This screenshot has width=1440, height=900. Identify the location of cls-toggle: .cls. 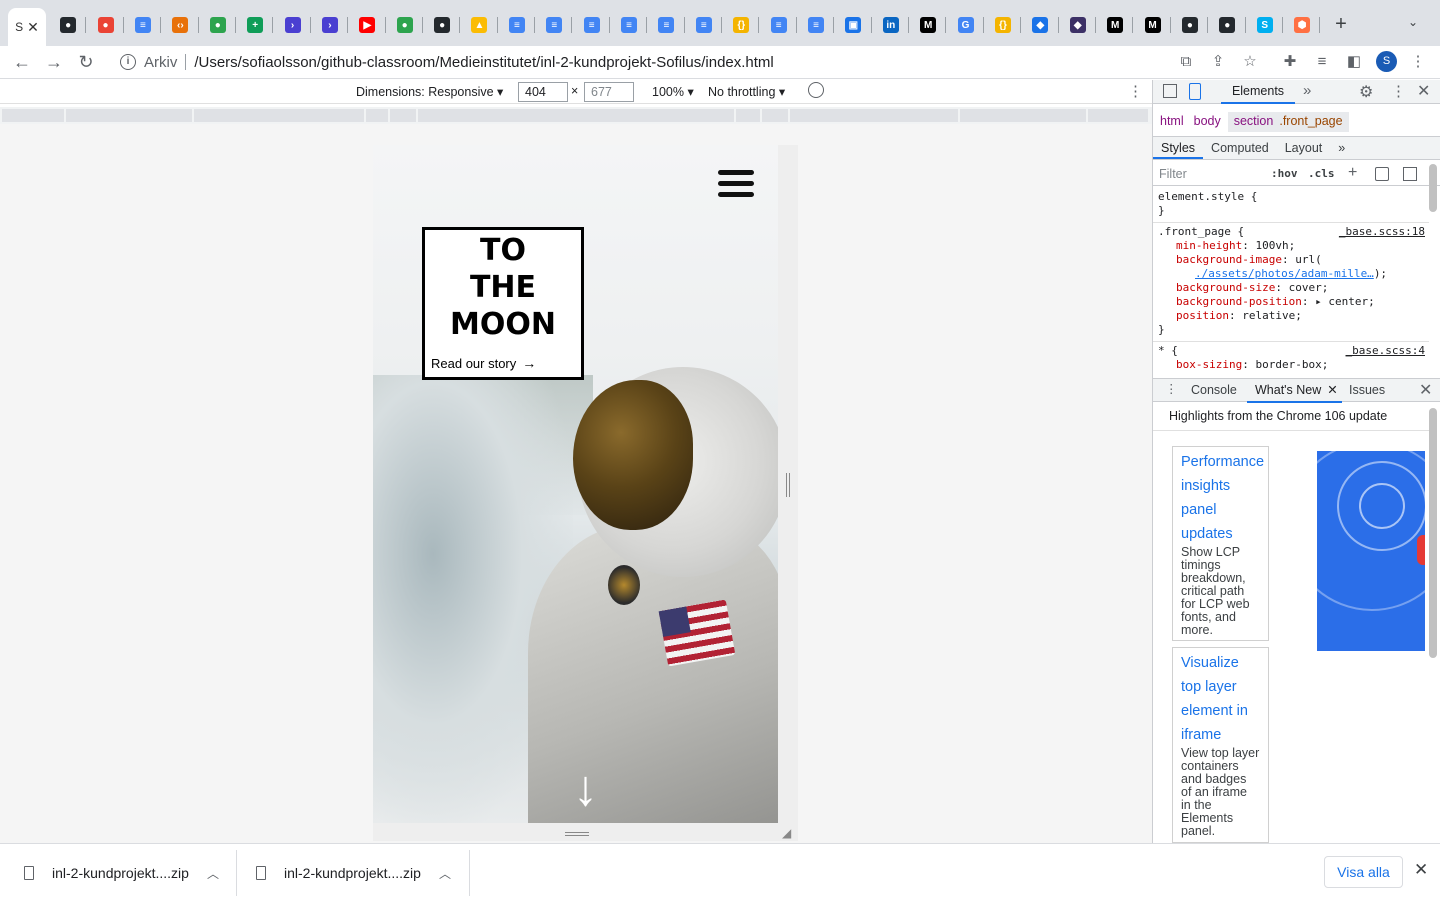
(1321, 173).